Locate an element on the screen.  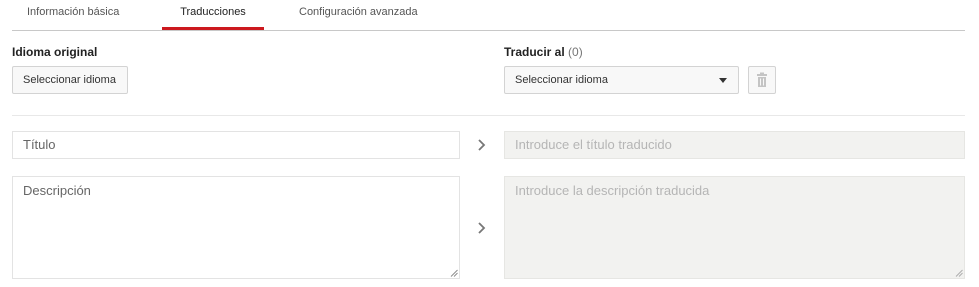
caret-down-icon is located at coordinates (723, 80).